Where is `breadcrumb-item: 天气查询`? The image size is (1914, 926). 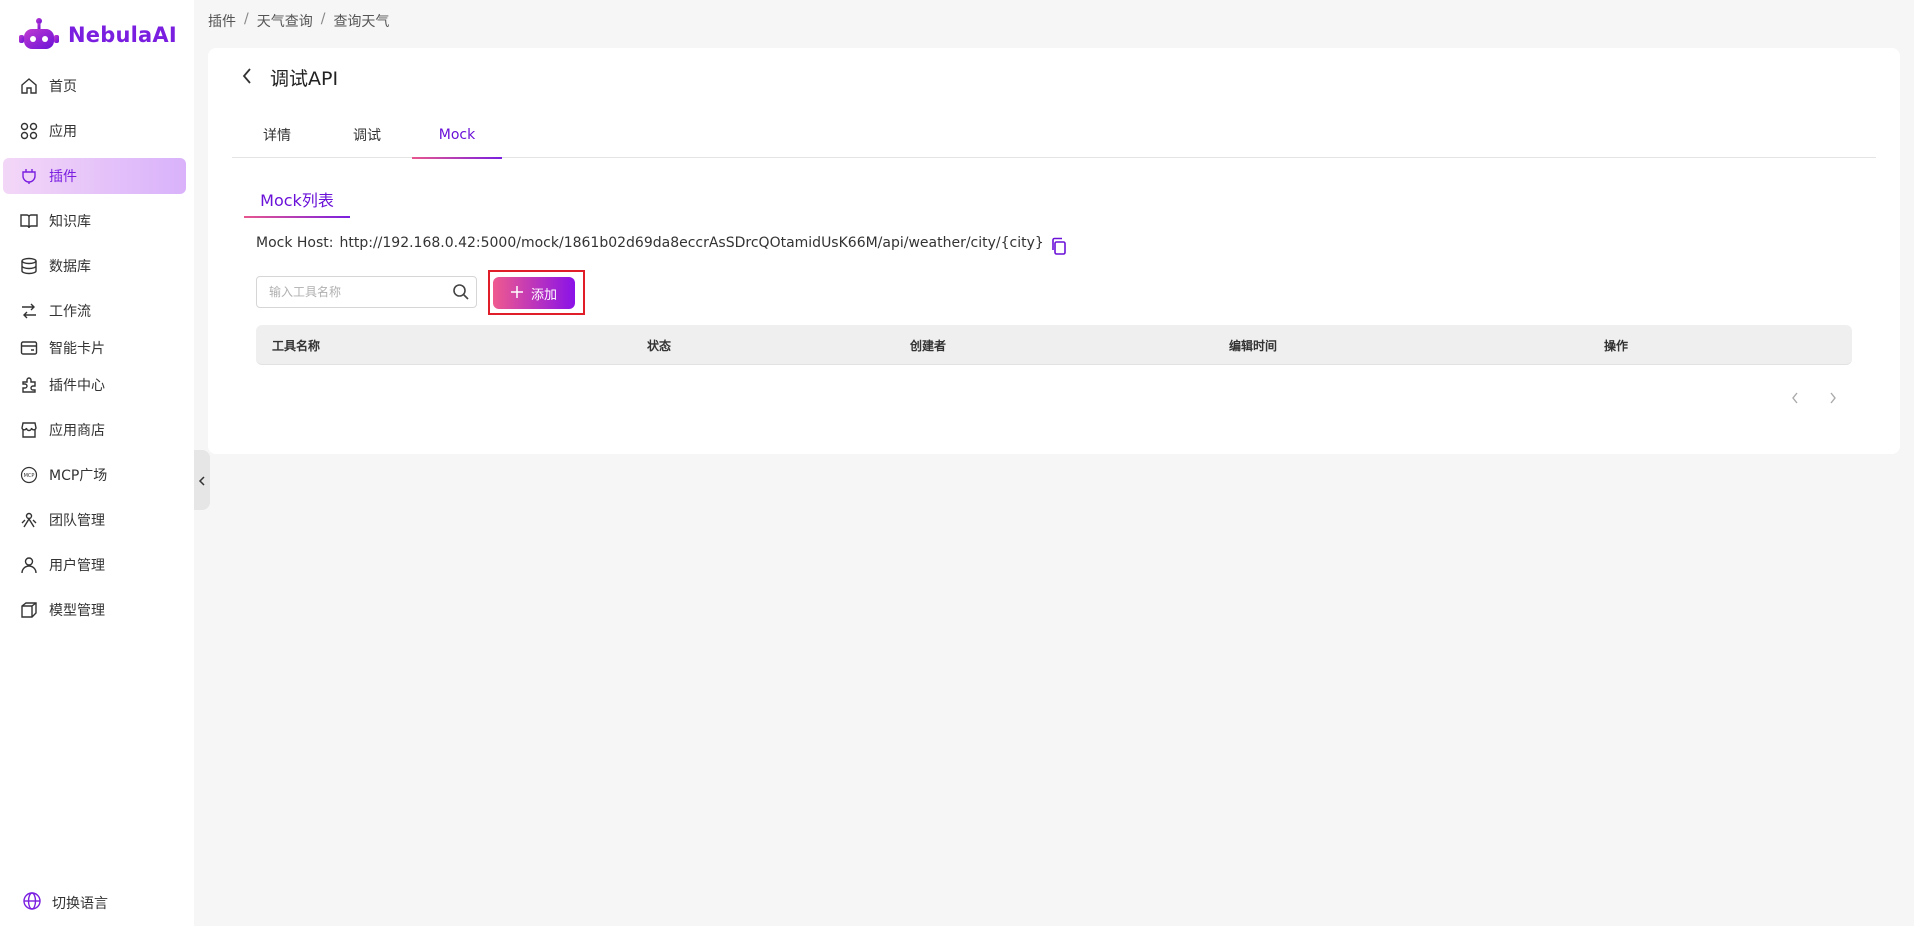
breadcrumb-item: 天气查询 is located at coordinates (285, 21).